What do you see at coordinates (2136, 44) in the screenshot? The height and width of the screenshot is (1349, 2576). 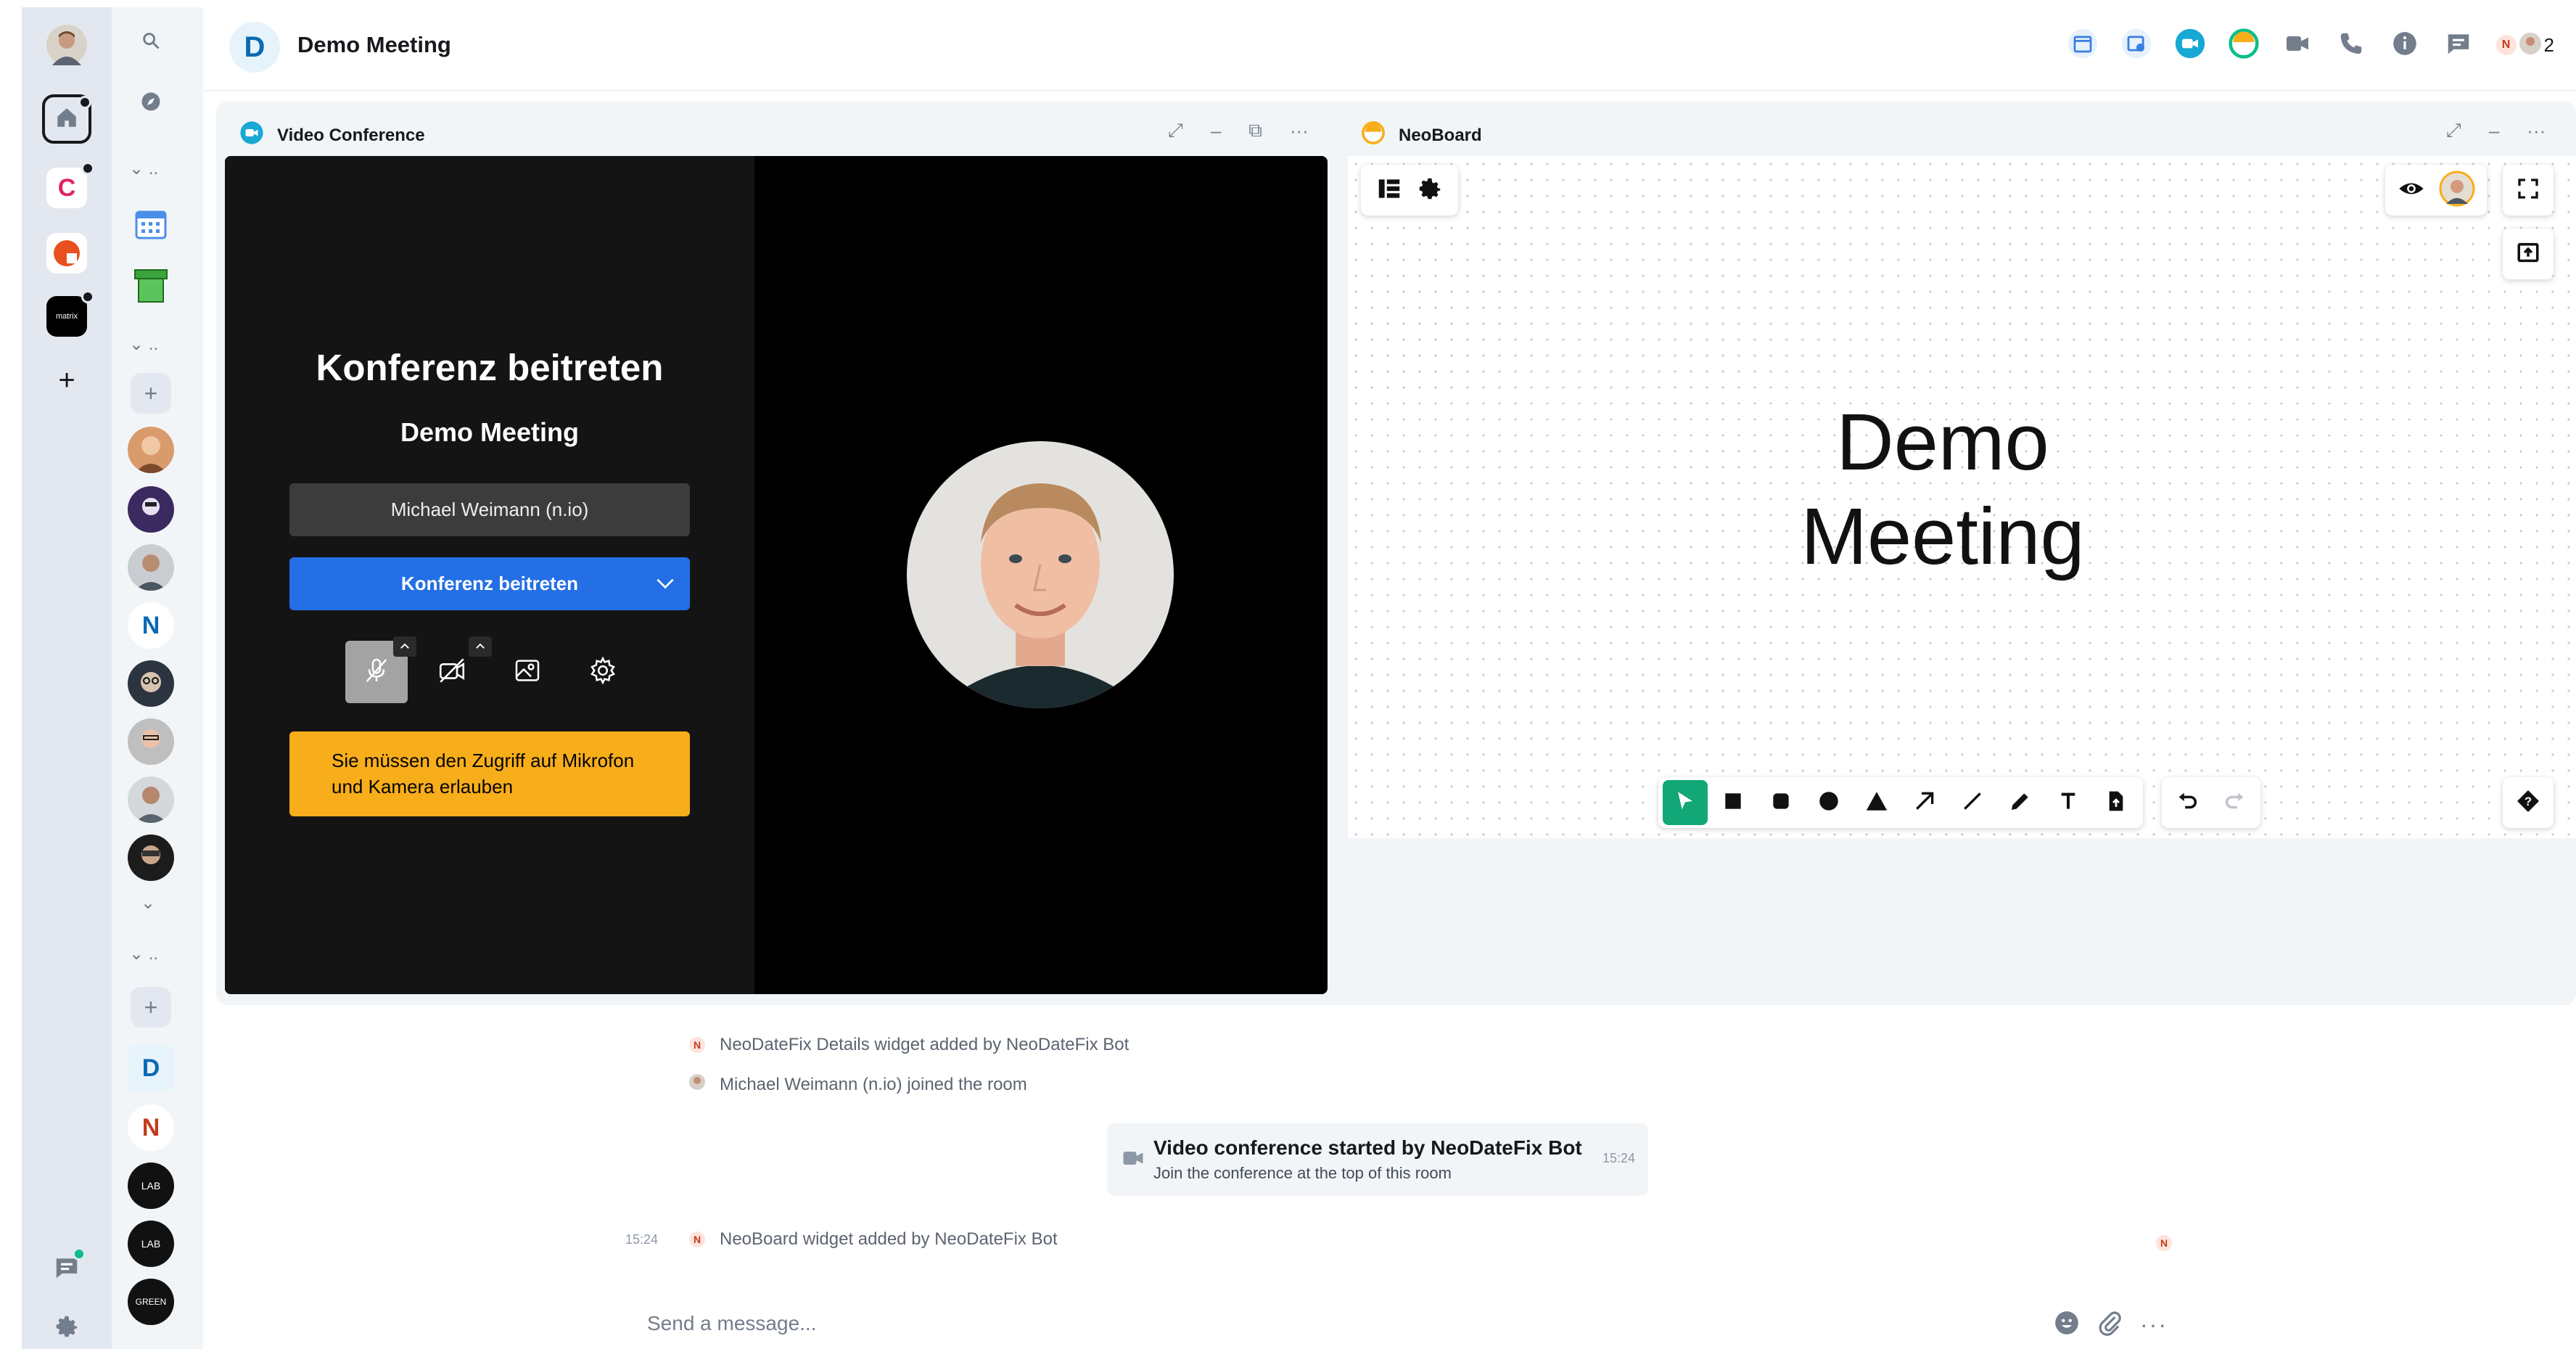 I see `calendar-settings-button` at bounding box center [2136, 44].